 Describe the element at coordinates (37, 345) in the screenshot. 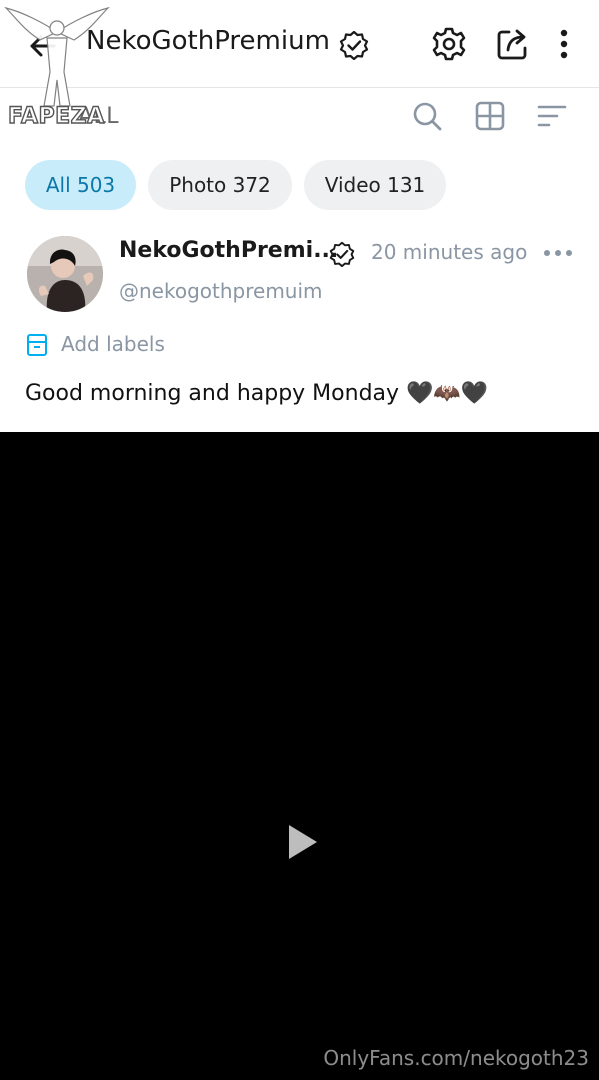

I see `label-icon` at that location.